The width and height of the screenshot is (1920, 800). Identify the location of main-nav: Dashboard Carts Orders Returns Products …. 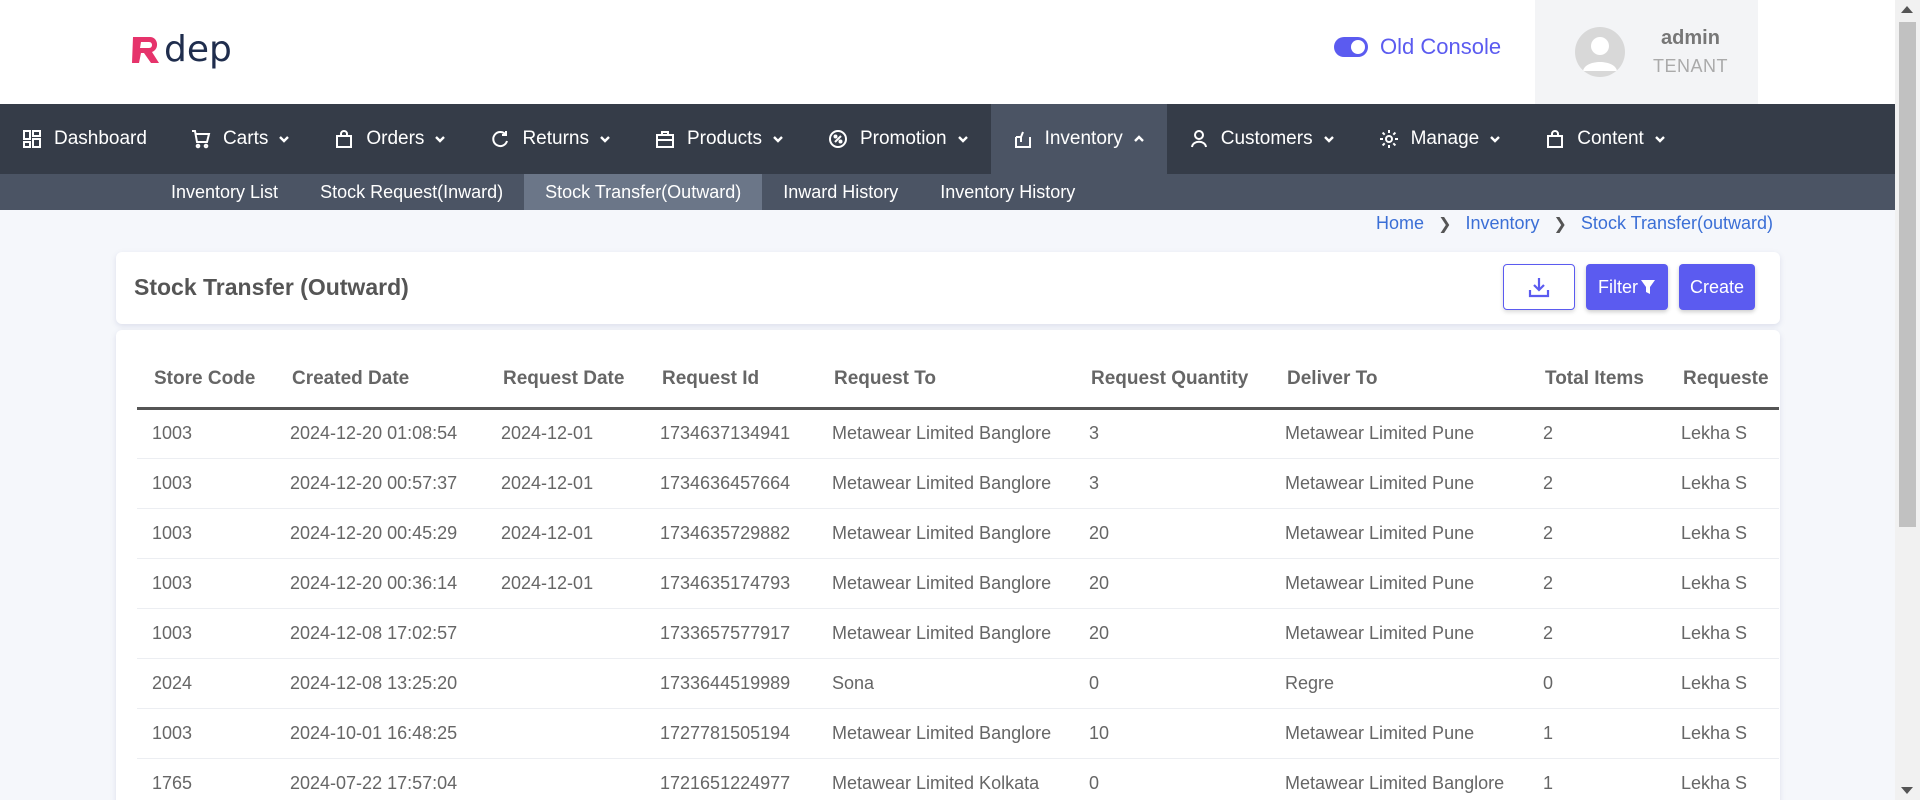
(947, 139).